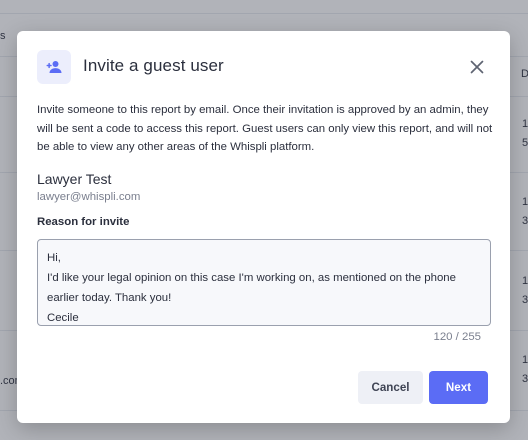  I want to click on next-button: Next, so click(458, 387).